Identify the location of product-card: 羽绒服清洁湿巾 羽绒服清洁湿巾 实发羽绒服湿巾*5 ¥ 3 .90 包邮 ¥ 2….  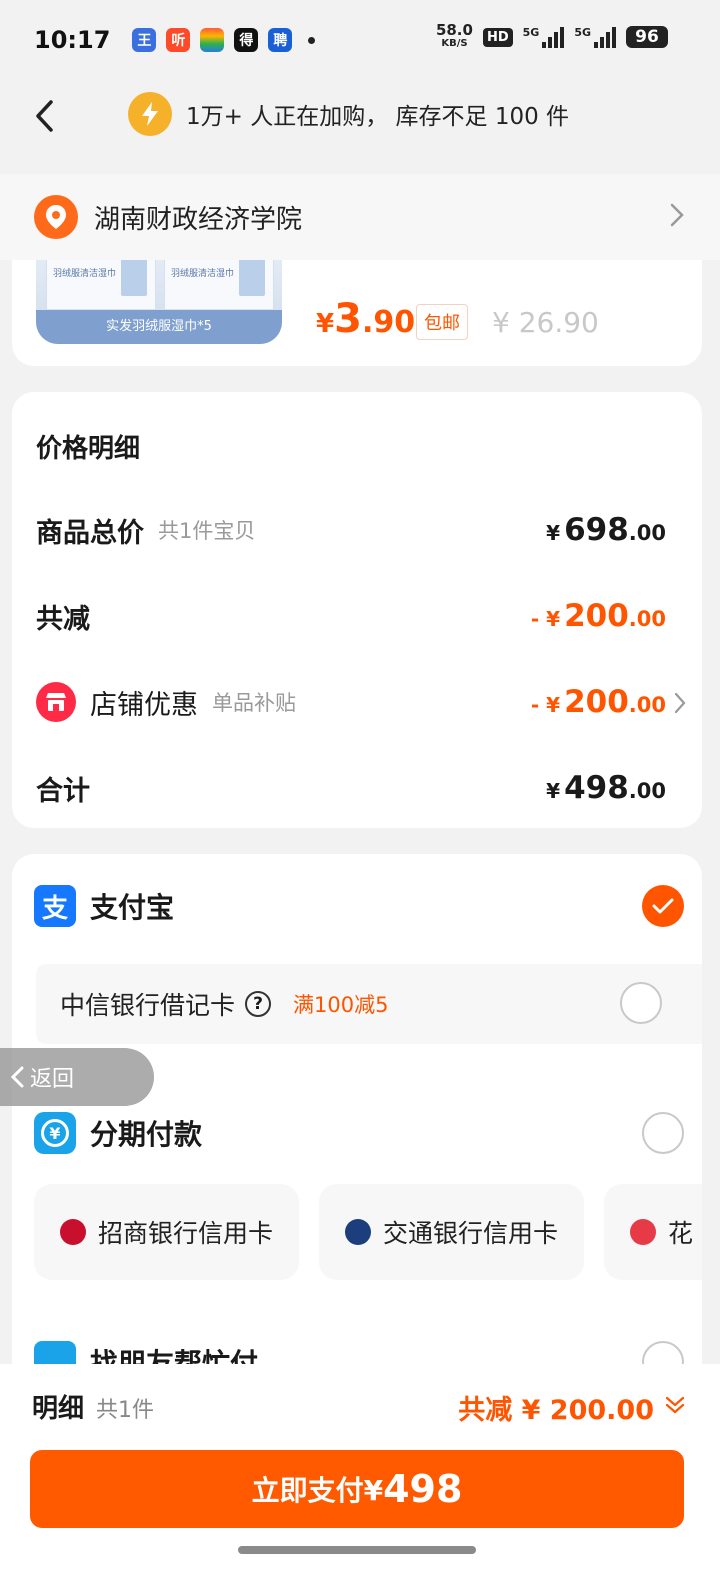
(357, 313).